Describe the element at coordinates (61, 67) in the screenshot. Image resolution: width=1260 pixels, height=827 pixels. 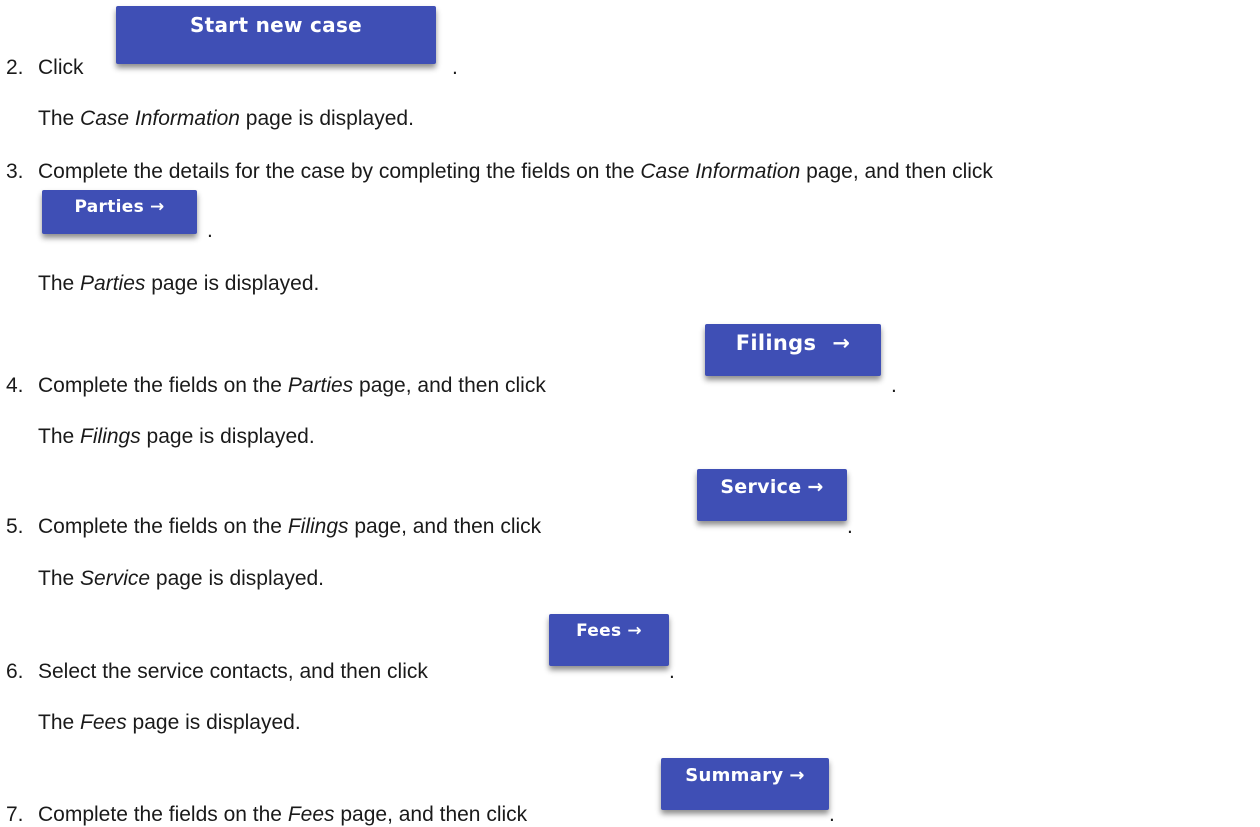
I see `step-2-text: Click` at that location.